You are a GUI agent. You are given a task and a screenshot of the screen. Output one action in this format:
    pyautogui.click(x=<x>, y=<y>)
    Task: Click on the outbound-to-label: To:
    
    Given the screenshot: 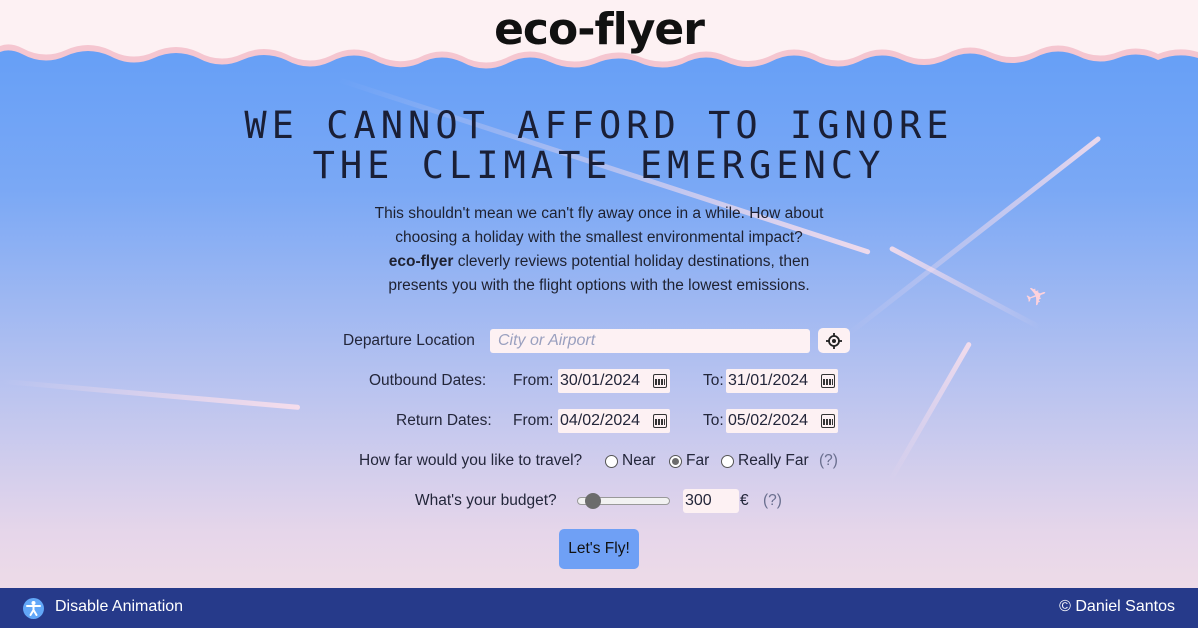 What is the action you would take?
    pyautogui.click(x=713, y=380)
    